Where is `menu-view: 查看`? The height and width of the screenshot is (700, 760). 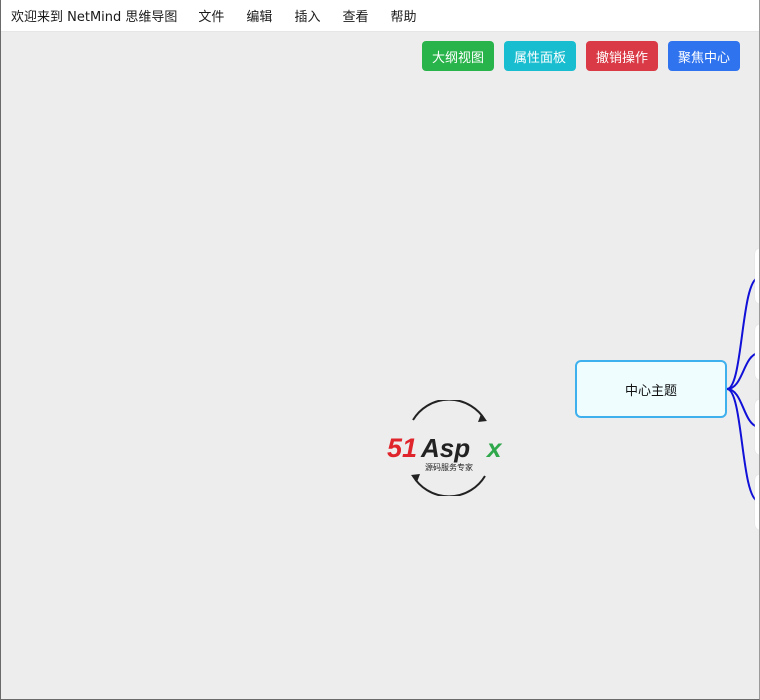
menu-view: 查看 is located at coordinates (355, 15).